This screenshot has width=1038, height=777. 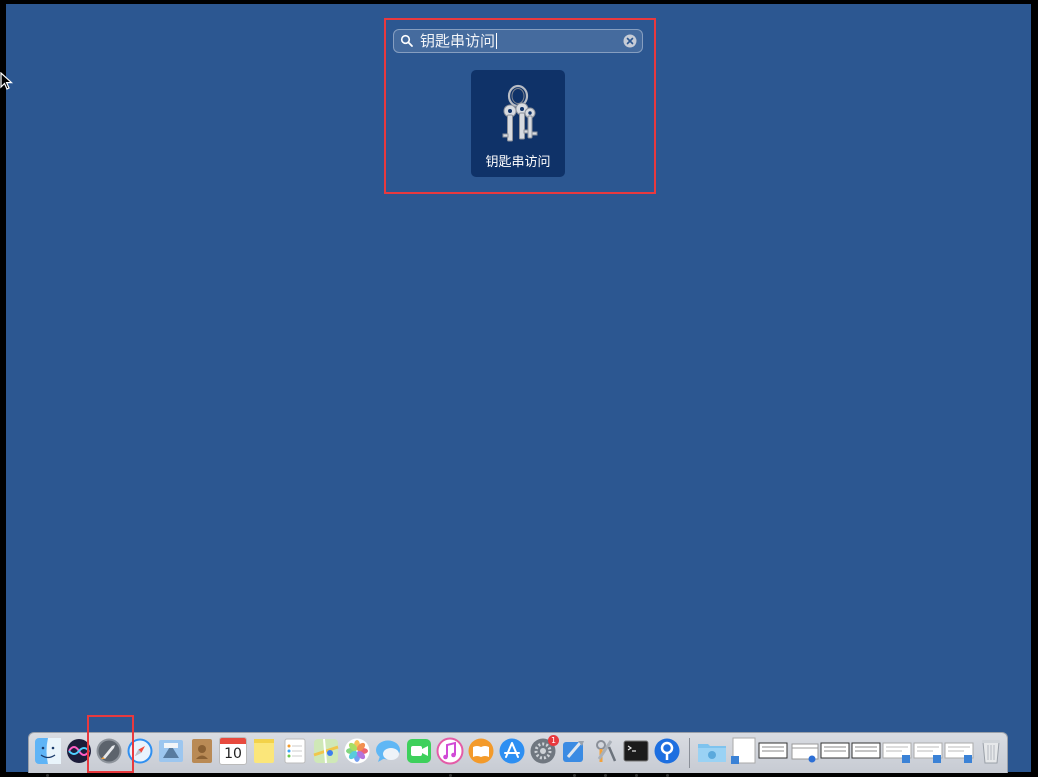 What do you see at coordinates (689, 753) in the screenshot?
I see `dock-separator` at bounding box center [689, 753].